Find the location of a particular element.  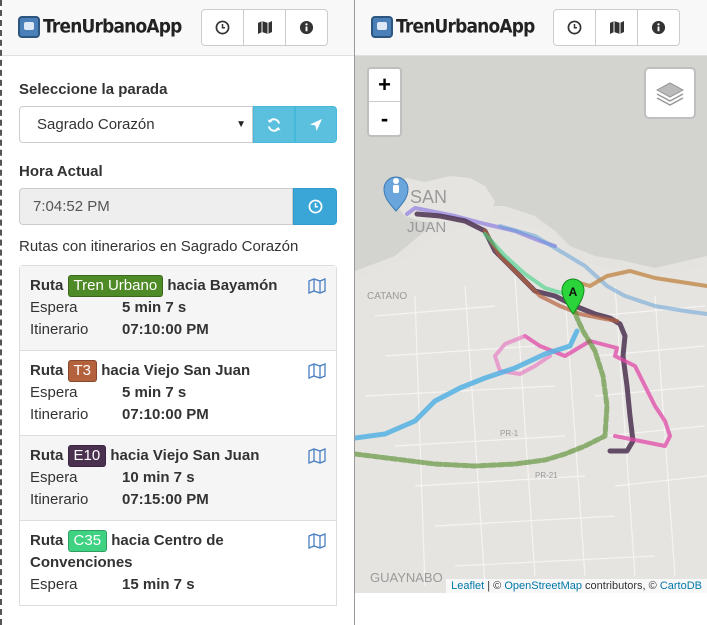

time-label: Hora Actual is located at coordinates (61, 171).